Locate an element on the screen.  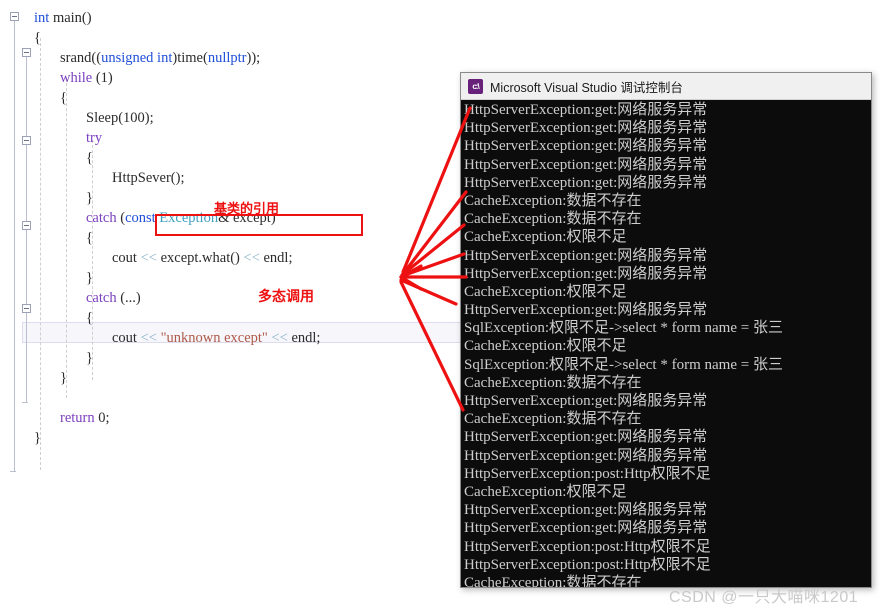
code-line: int main() is located at coordinates (63, 18).